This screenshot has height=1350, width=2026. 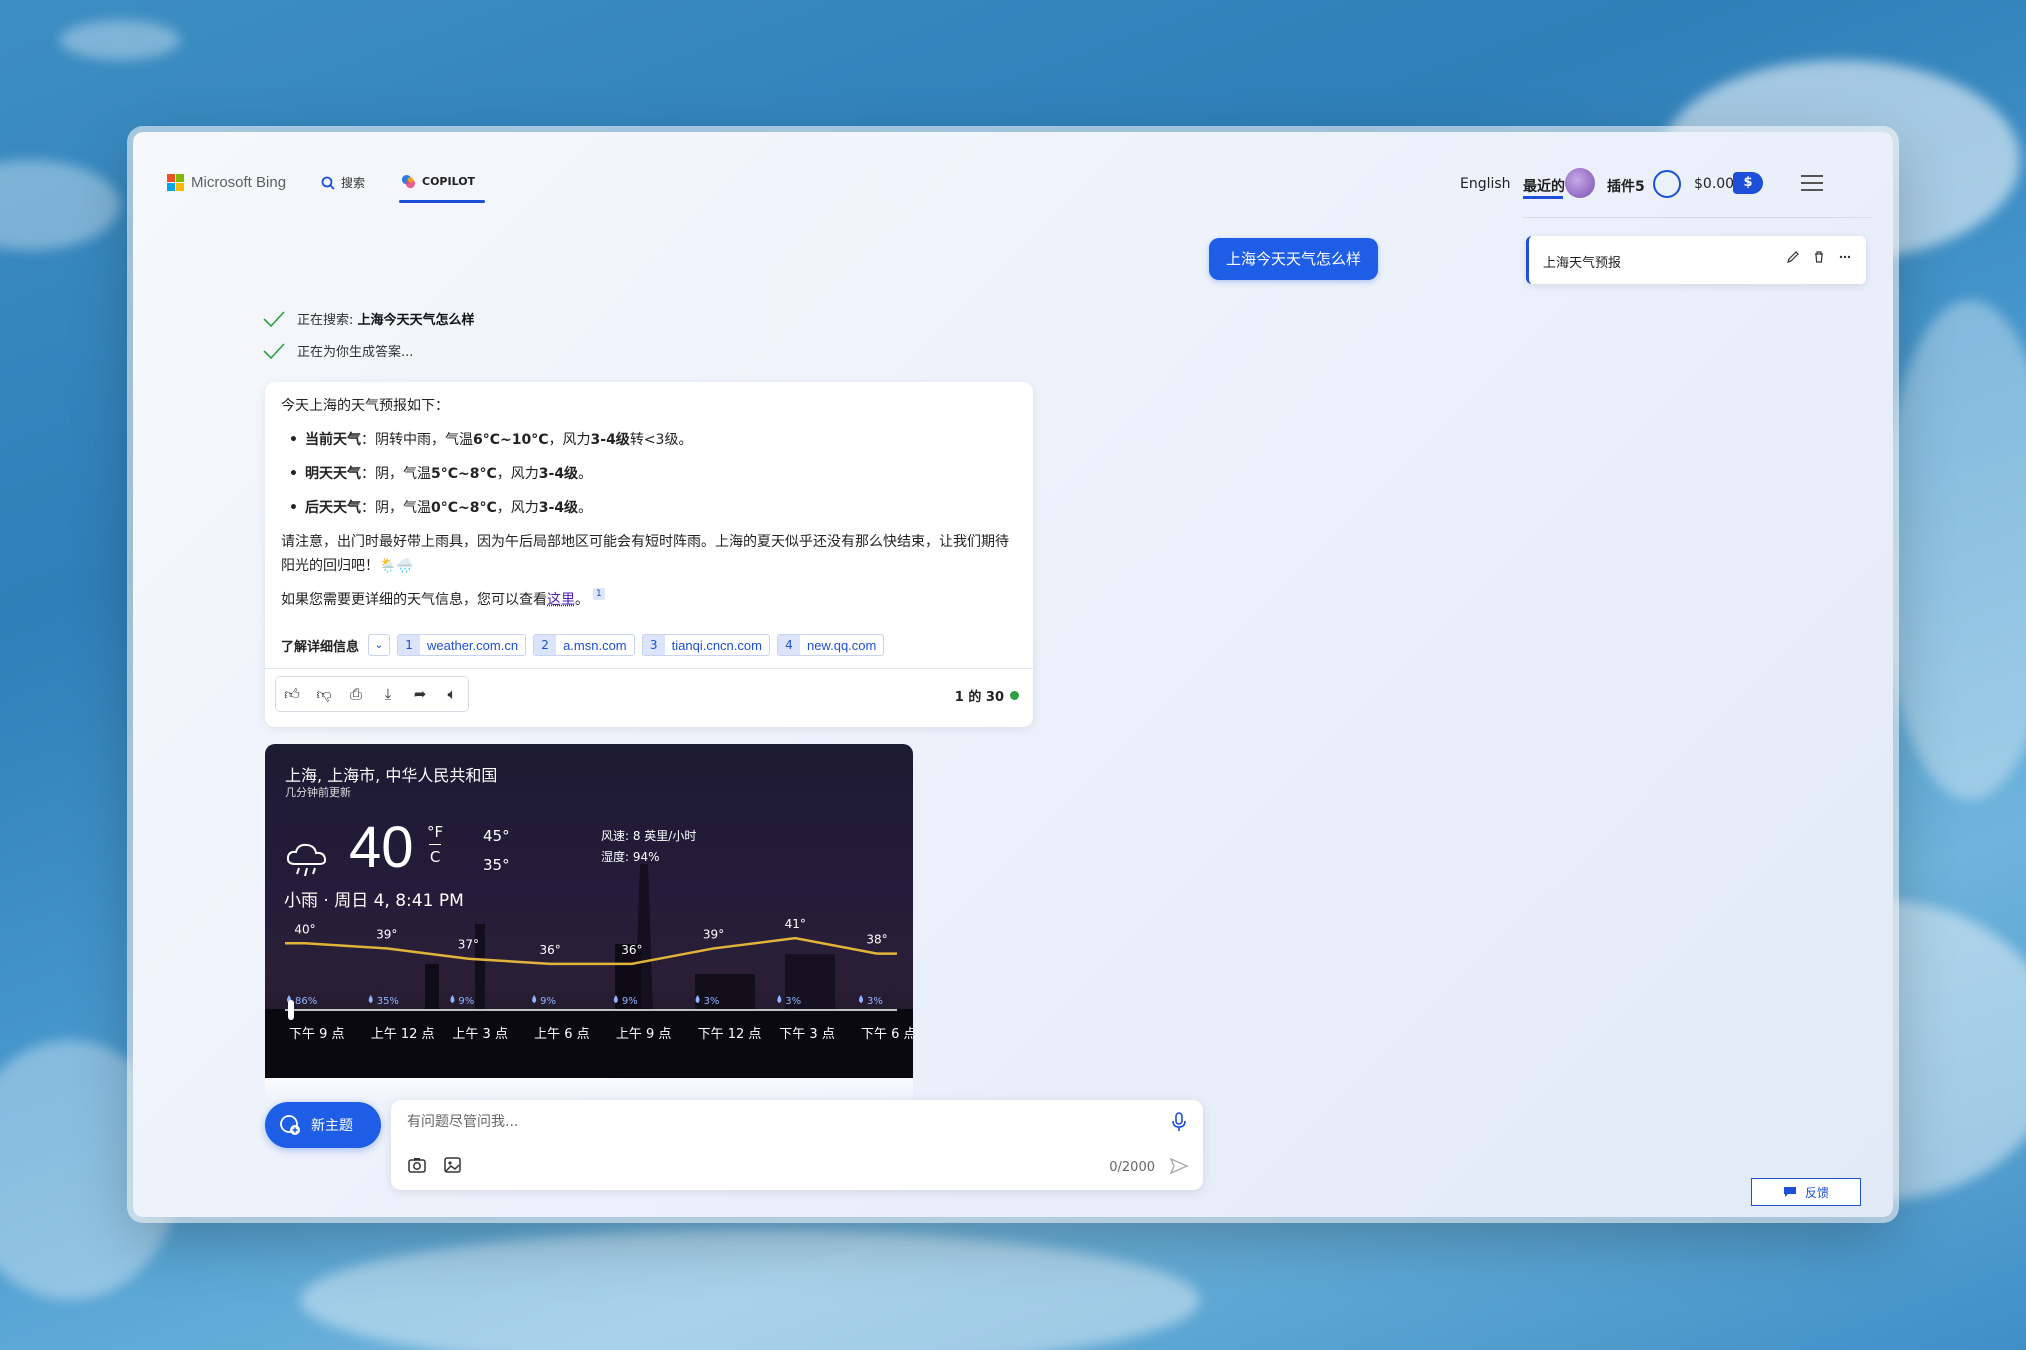 What do you see at coordinates (239, 182) in the screenshot?
I see `logo-text: Microsoft Bing` at bounding box center [239, 182].